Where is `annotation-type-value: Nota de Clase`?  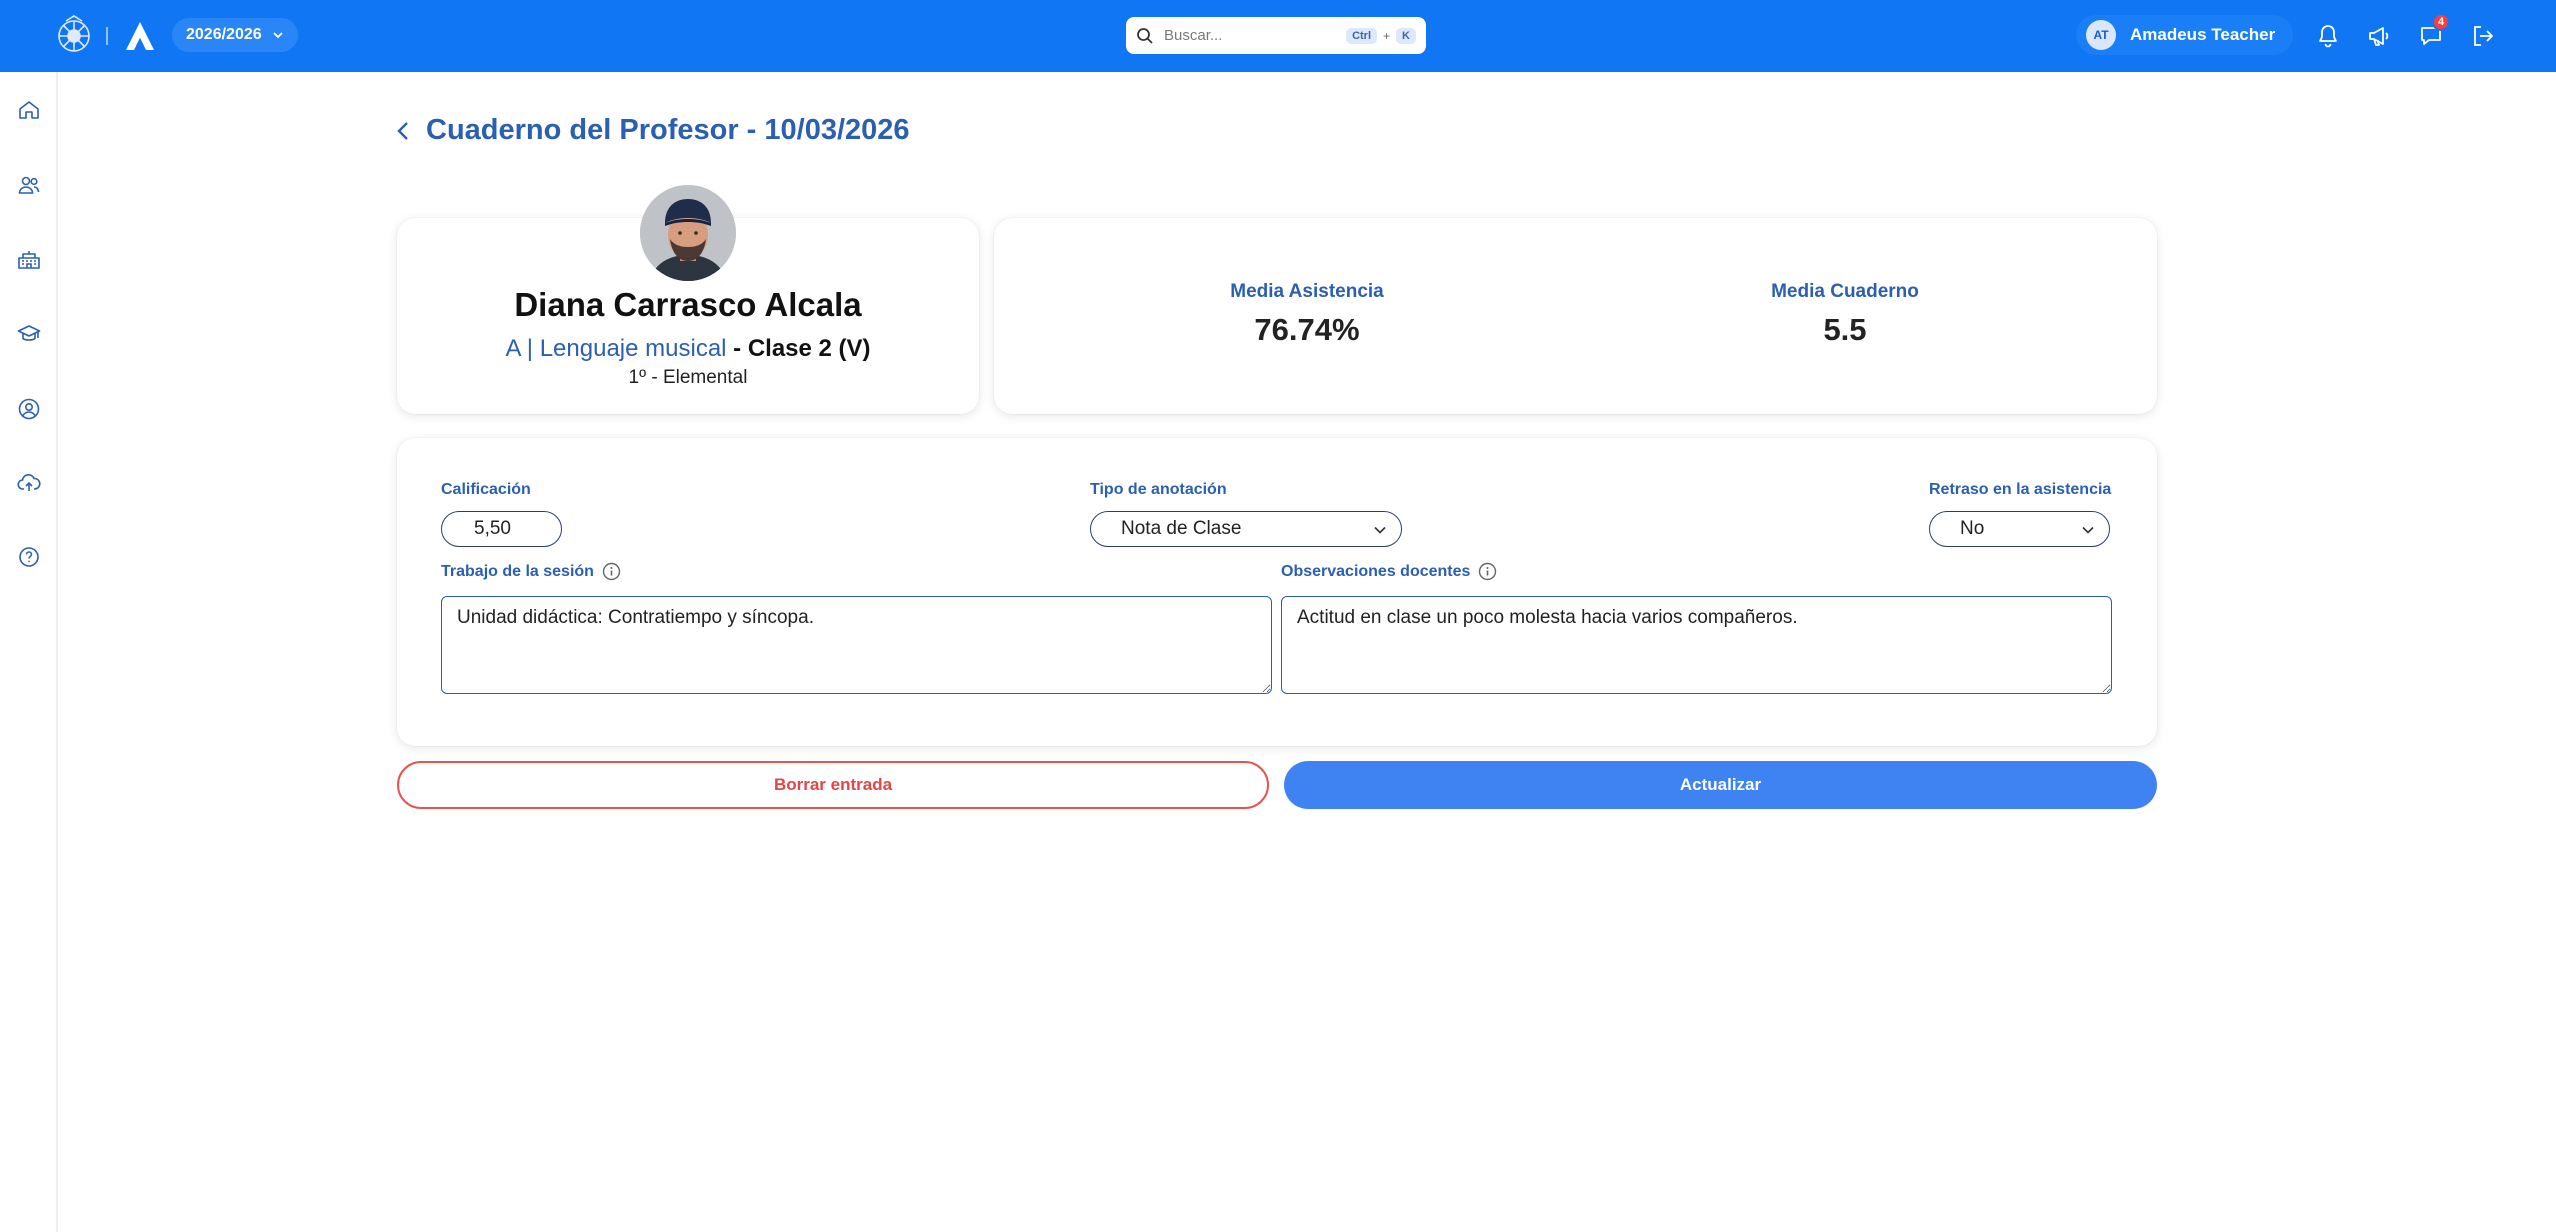 annotation-type-value: Nota de Clase is located at coordinates (1181, 528).